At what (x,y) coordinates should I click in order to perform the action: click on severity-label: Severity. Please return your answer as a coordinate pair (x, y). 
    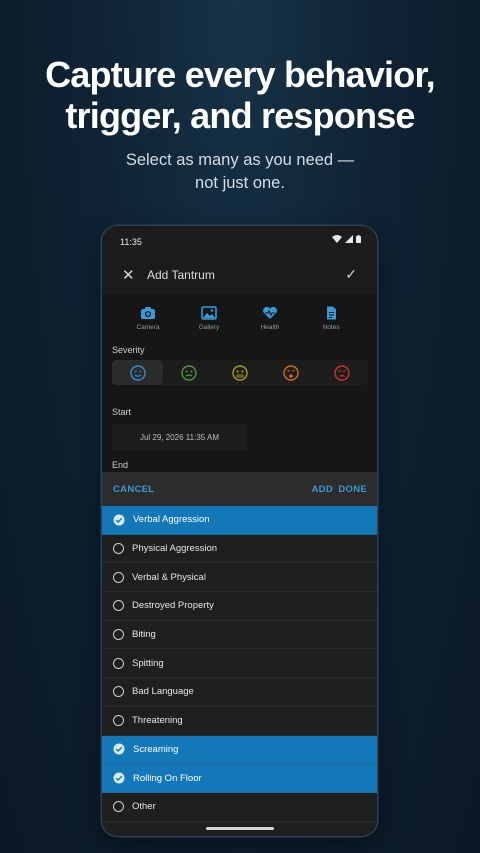
    Looking at the image, I should click on (128, 350).